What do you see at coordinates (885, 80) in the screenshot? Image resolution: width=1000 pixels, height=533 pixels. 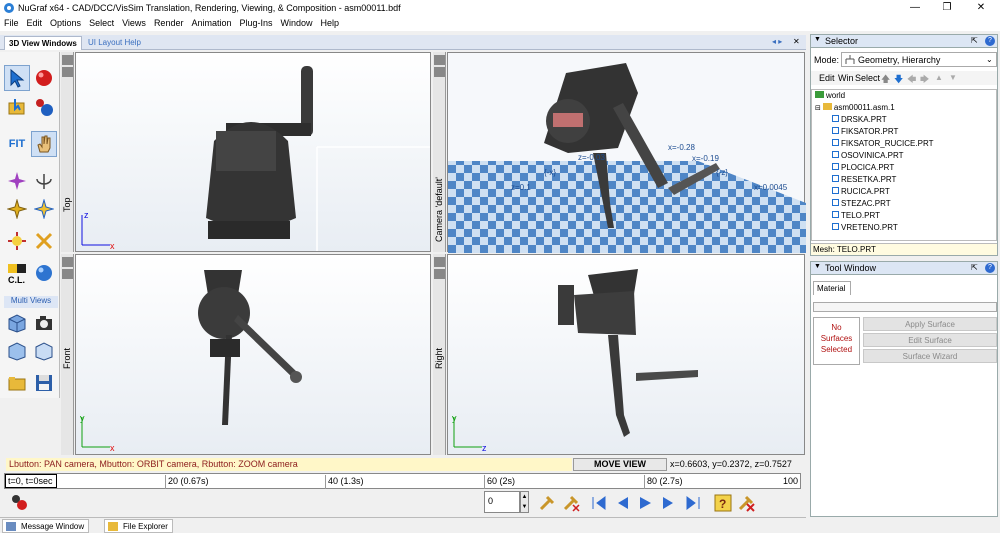 I see `move-up-icon: 🡅` at bounding box center [885, 80].